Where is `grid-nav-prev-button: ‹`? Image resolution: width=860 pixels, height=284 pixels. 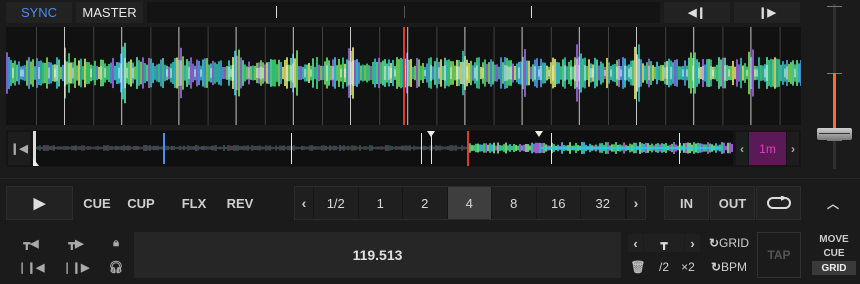
grid-nav-prev-button: ‹ is located at coordinates (635, 243).